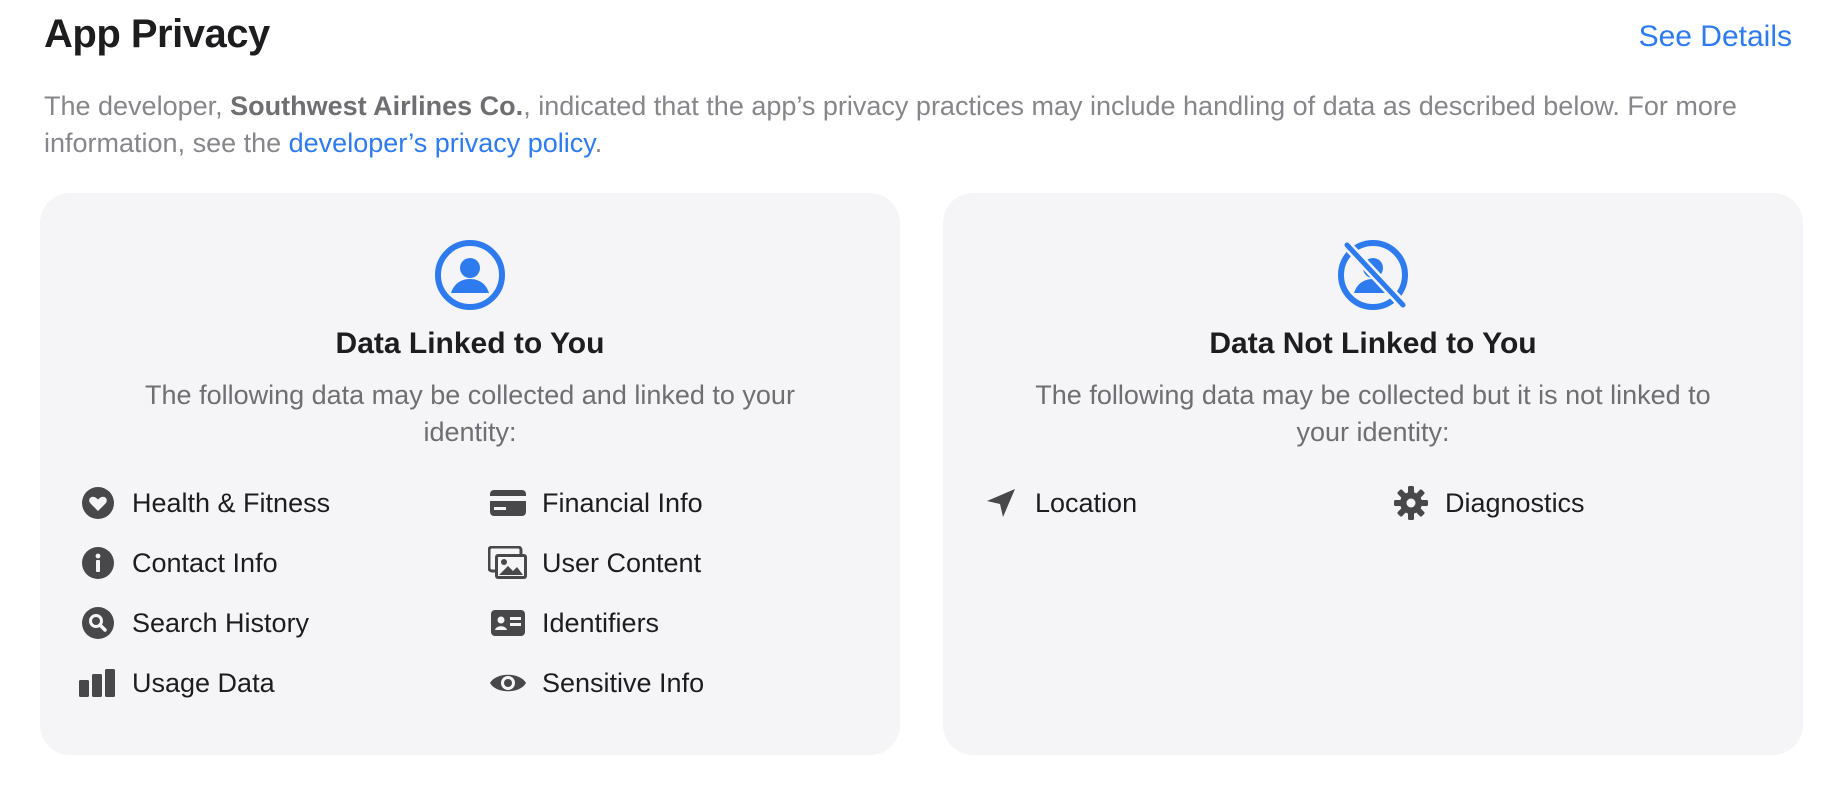 The width and height of the screenshot is (1844, 788). Describe the element at coordinates (1411, 503) in the screenshot. I see `gear-icon` at that location.